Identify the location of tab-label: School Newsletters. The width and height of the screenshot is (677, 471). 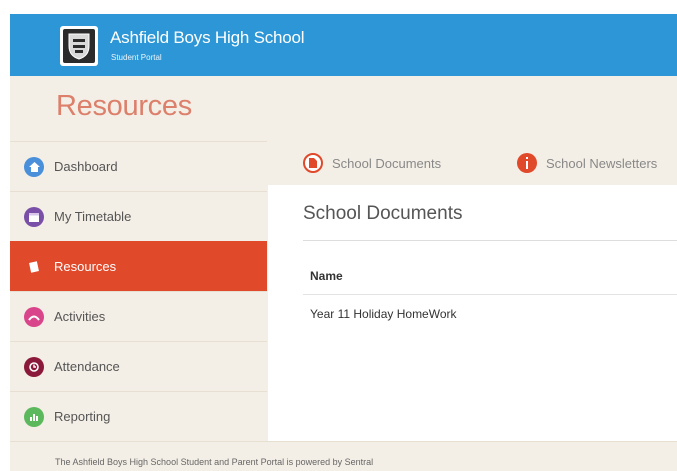
(602, 163).